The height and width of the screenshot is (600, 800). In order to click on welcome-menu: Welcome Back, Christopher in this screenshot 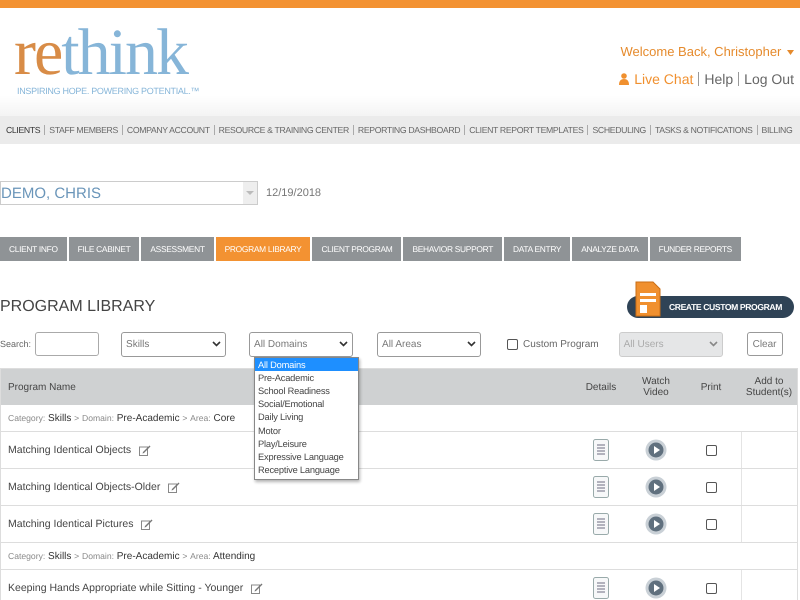, I will do `click(706, 51)`.